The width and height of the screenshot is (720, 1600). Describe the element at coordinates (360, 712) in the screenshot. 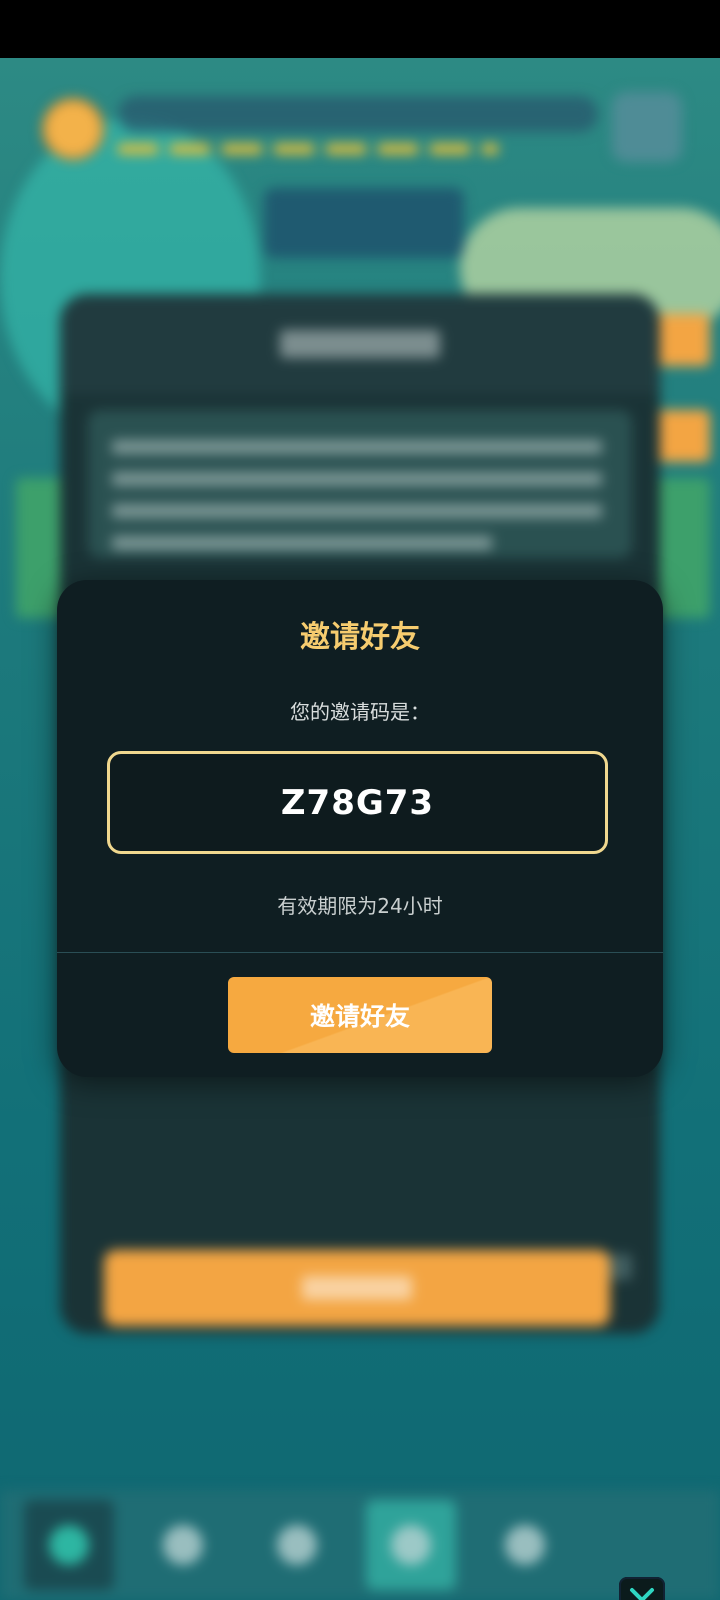

I see `invite-code-label: 您的邀请码是：` at that location.